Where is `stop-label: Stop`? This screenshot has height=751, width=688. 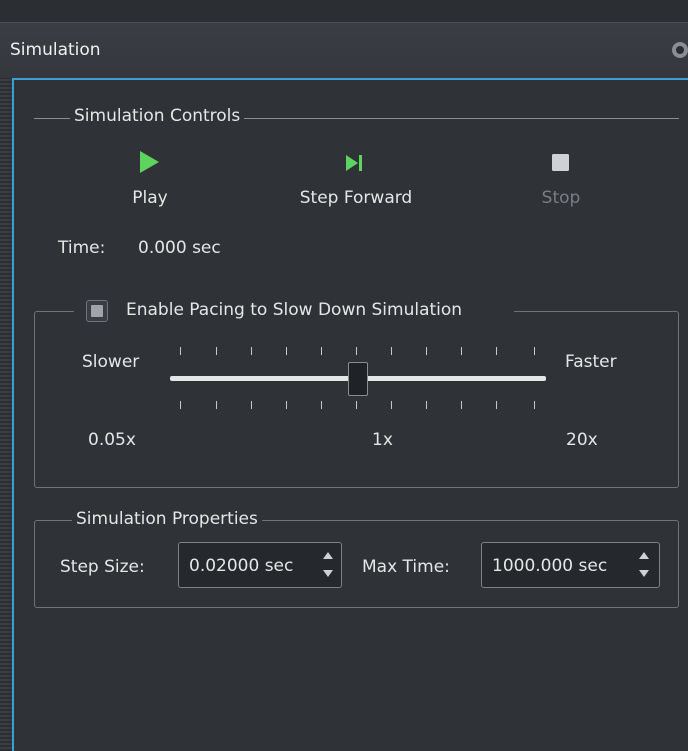
stop-label: Stop is located at coordinates (561, 198).